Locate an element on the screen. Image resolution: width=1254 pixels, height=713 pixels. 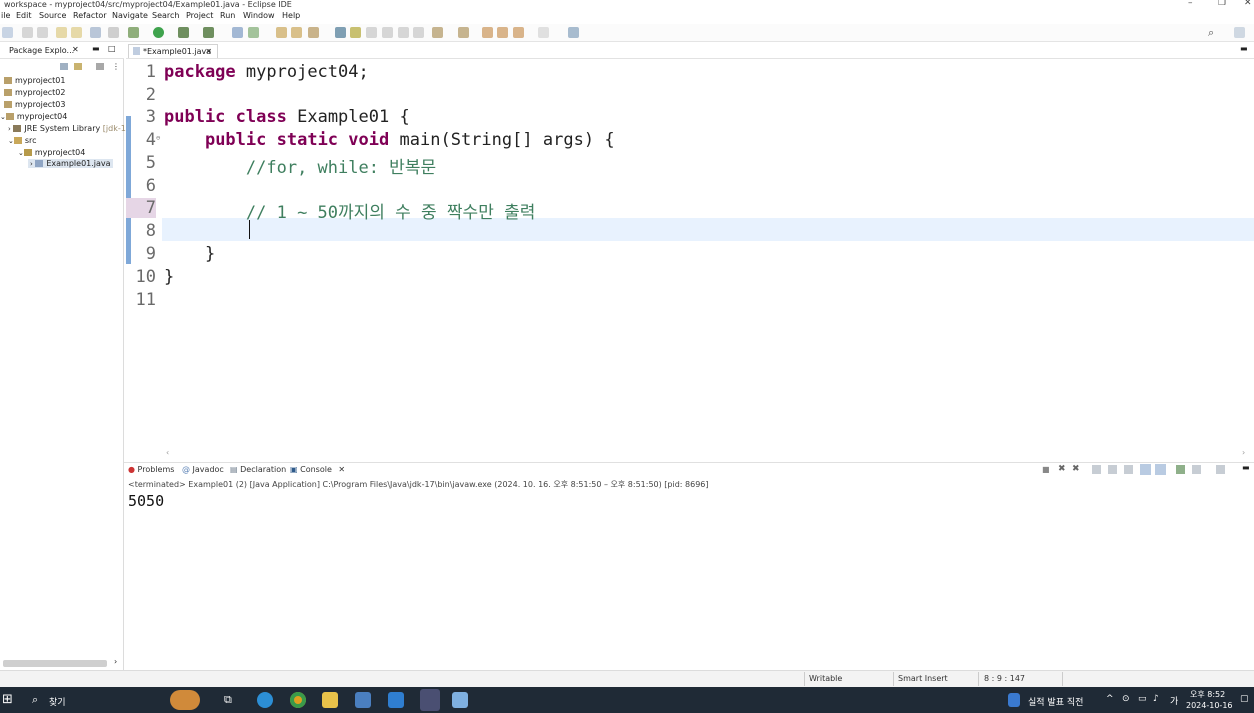
open-type-icon is located at coordinates (281, 32).